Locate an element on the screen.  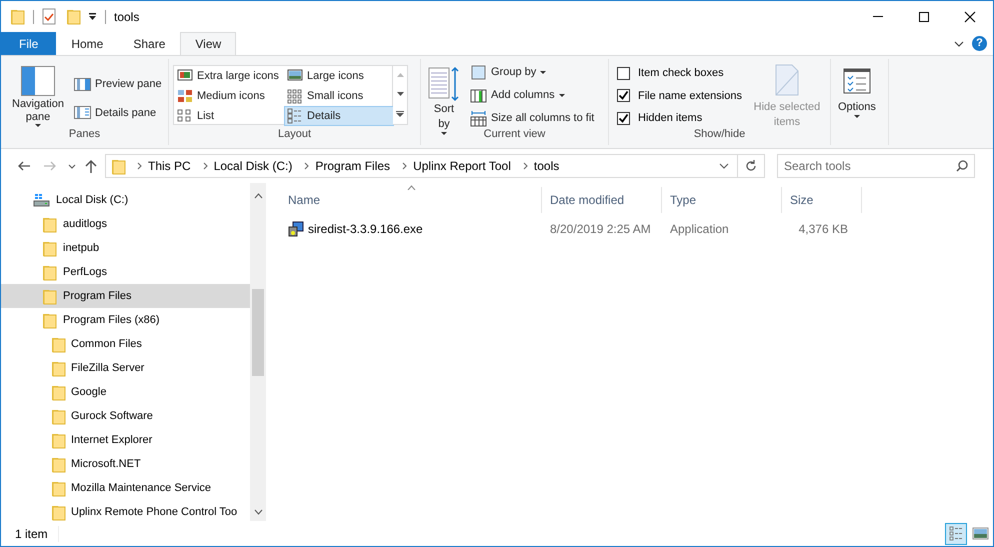
expand-gallery-icon is located at coordinates (400, 113).